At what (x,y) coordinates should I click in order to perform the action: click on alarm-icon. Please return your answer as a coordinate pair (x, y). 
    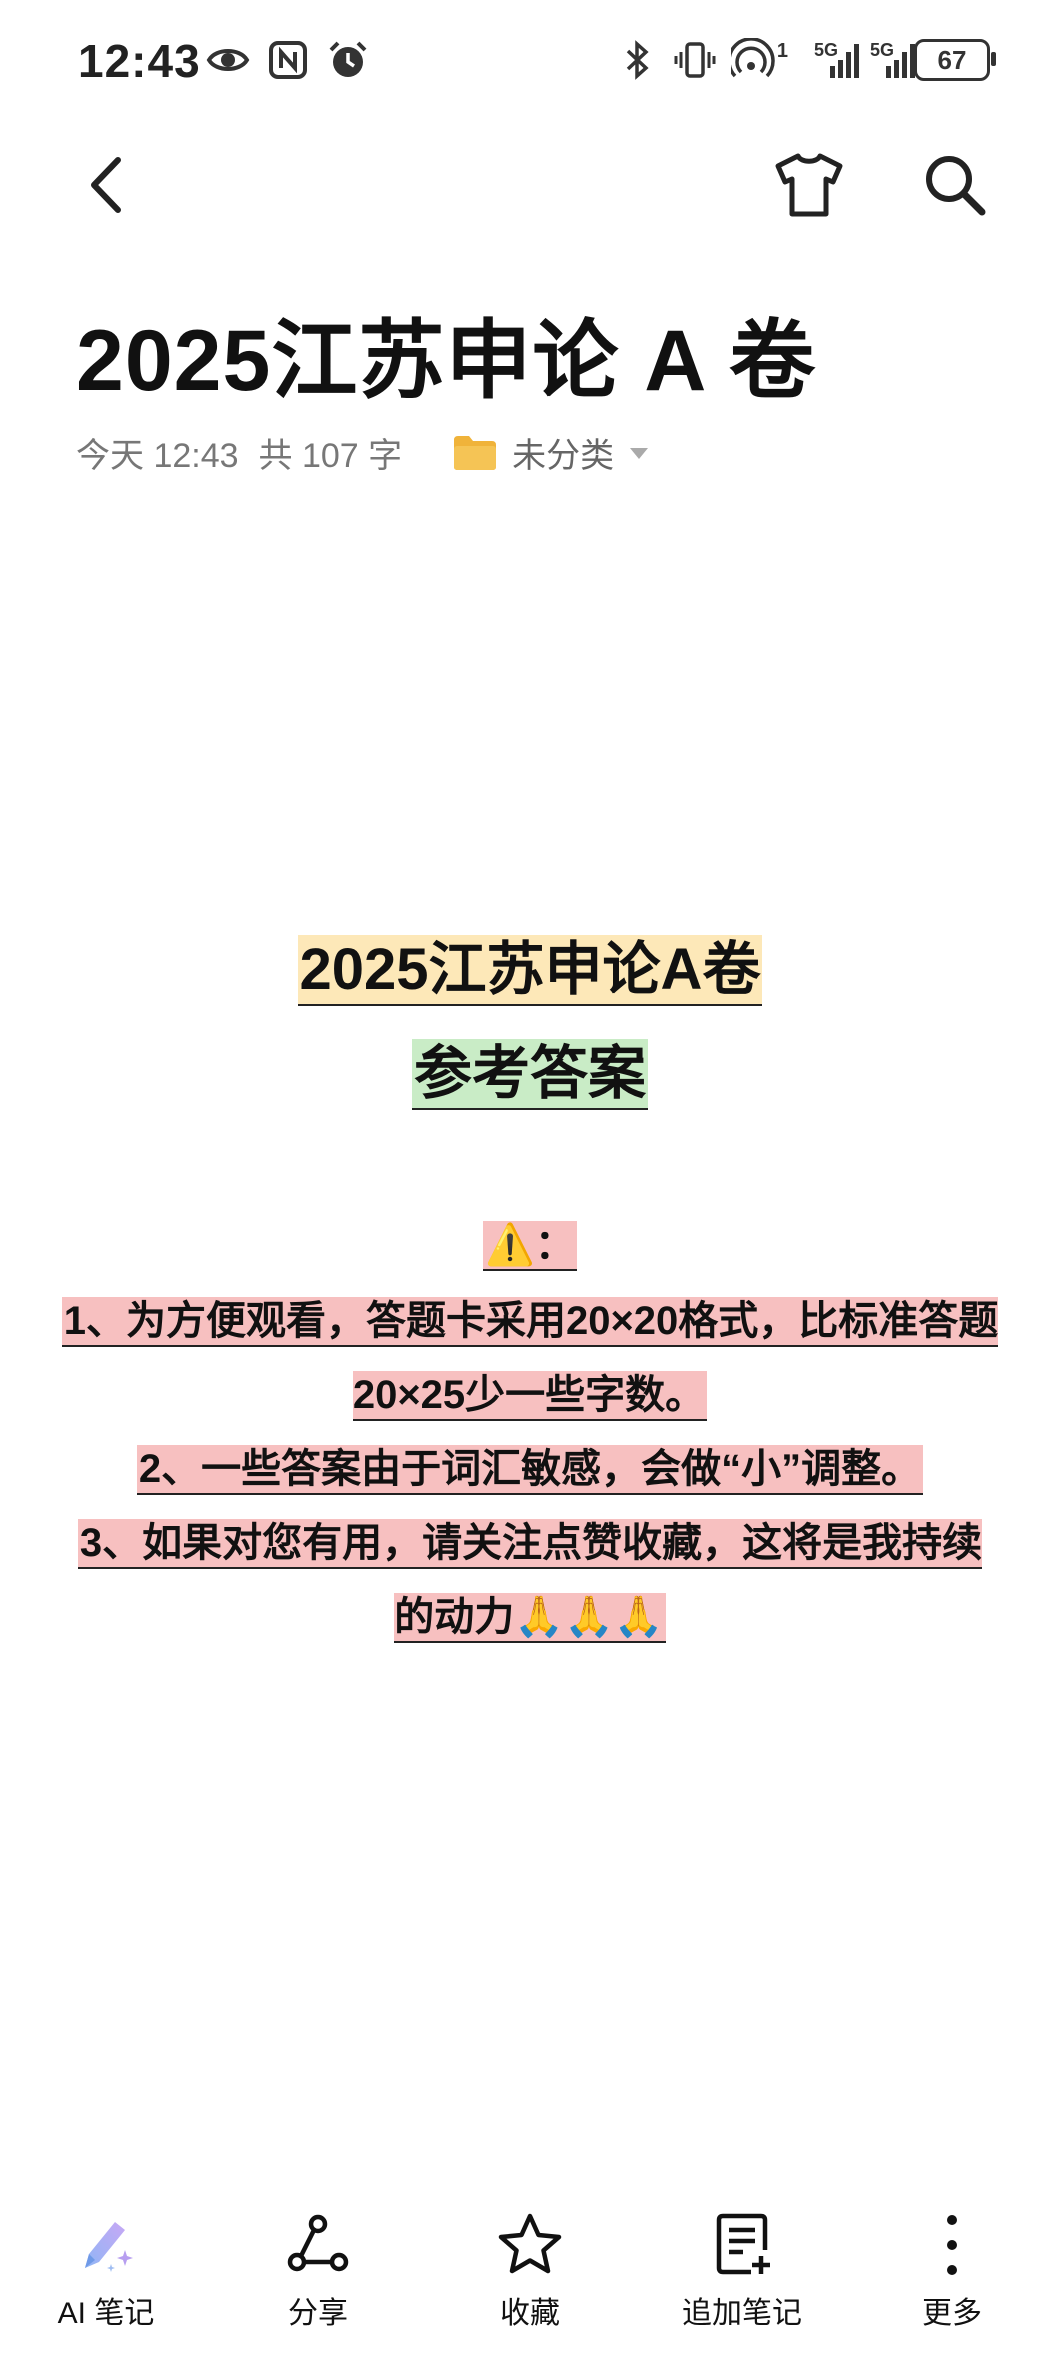
    Looking at the image, I should click on (348, 60).